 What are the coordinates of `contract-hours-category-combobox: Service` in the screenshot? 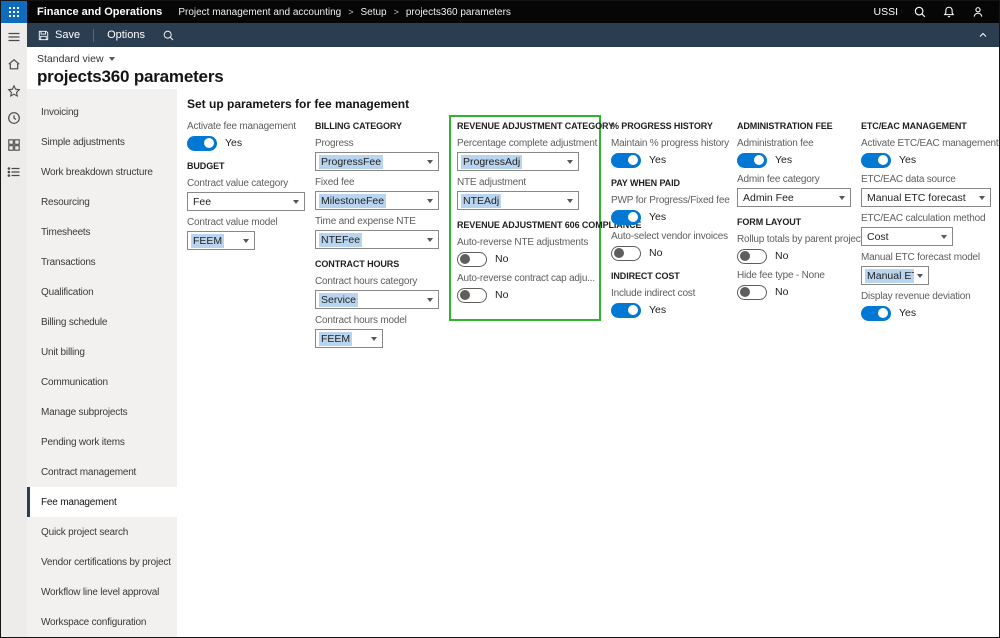 It's located at (377, 299).